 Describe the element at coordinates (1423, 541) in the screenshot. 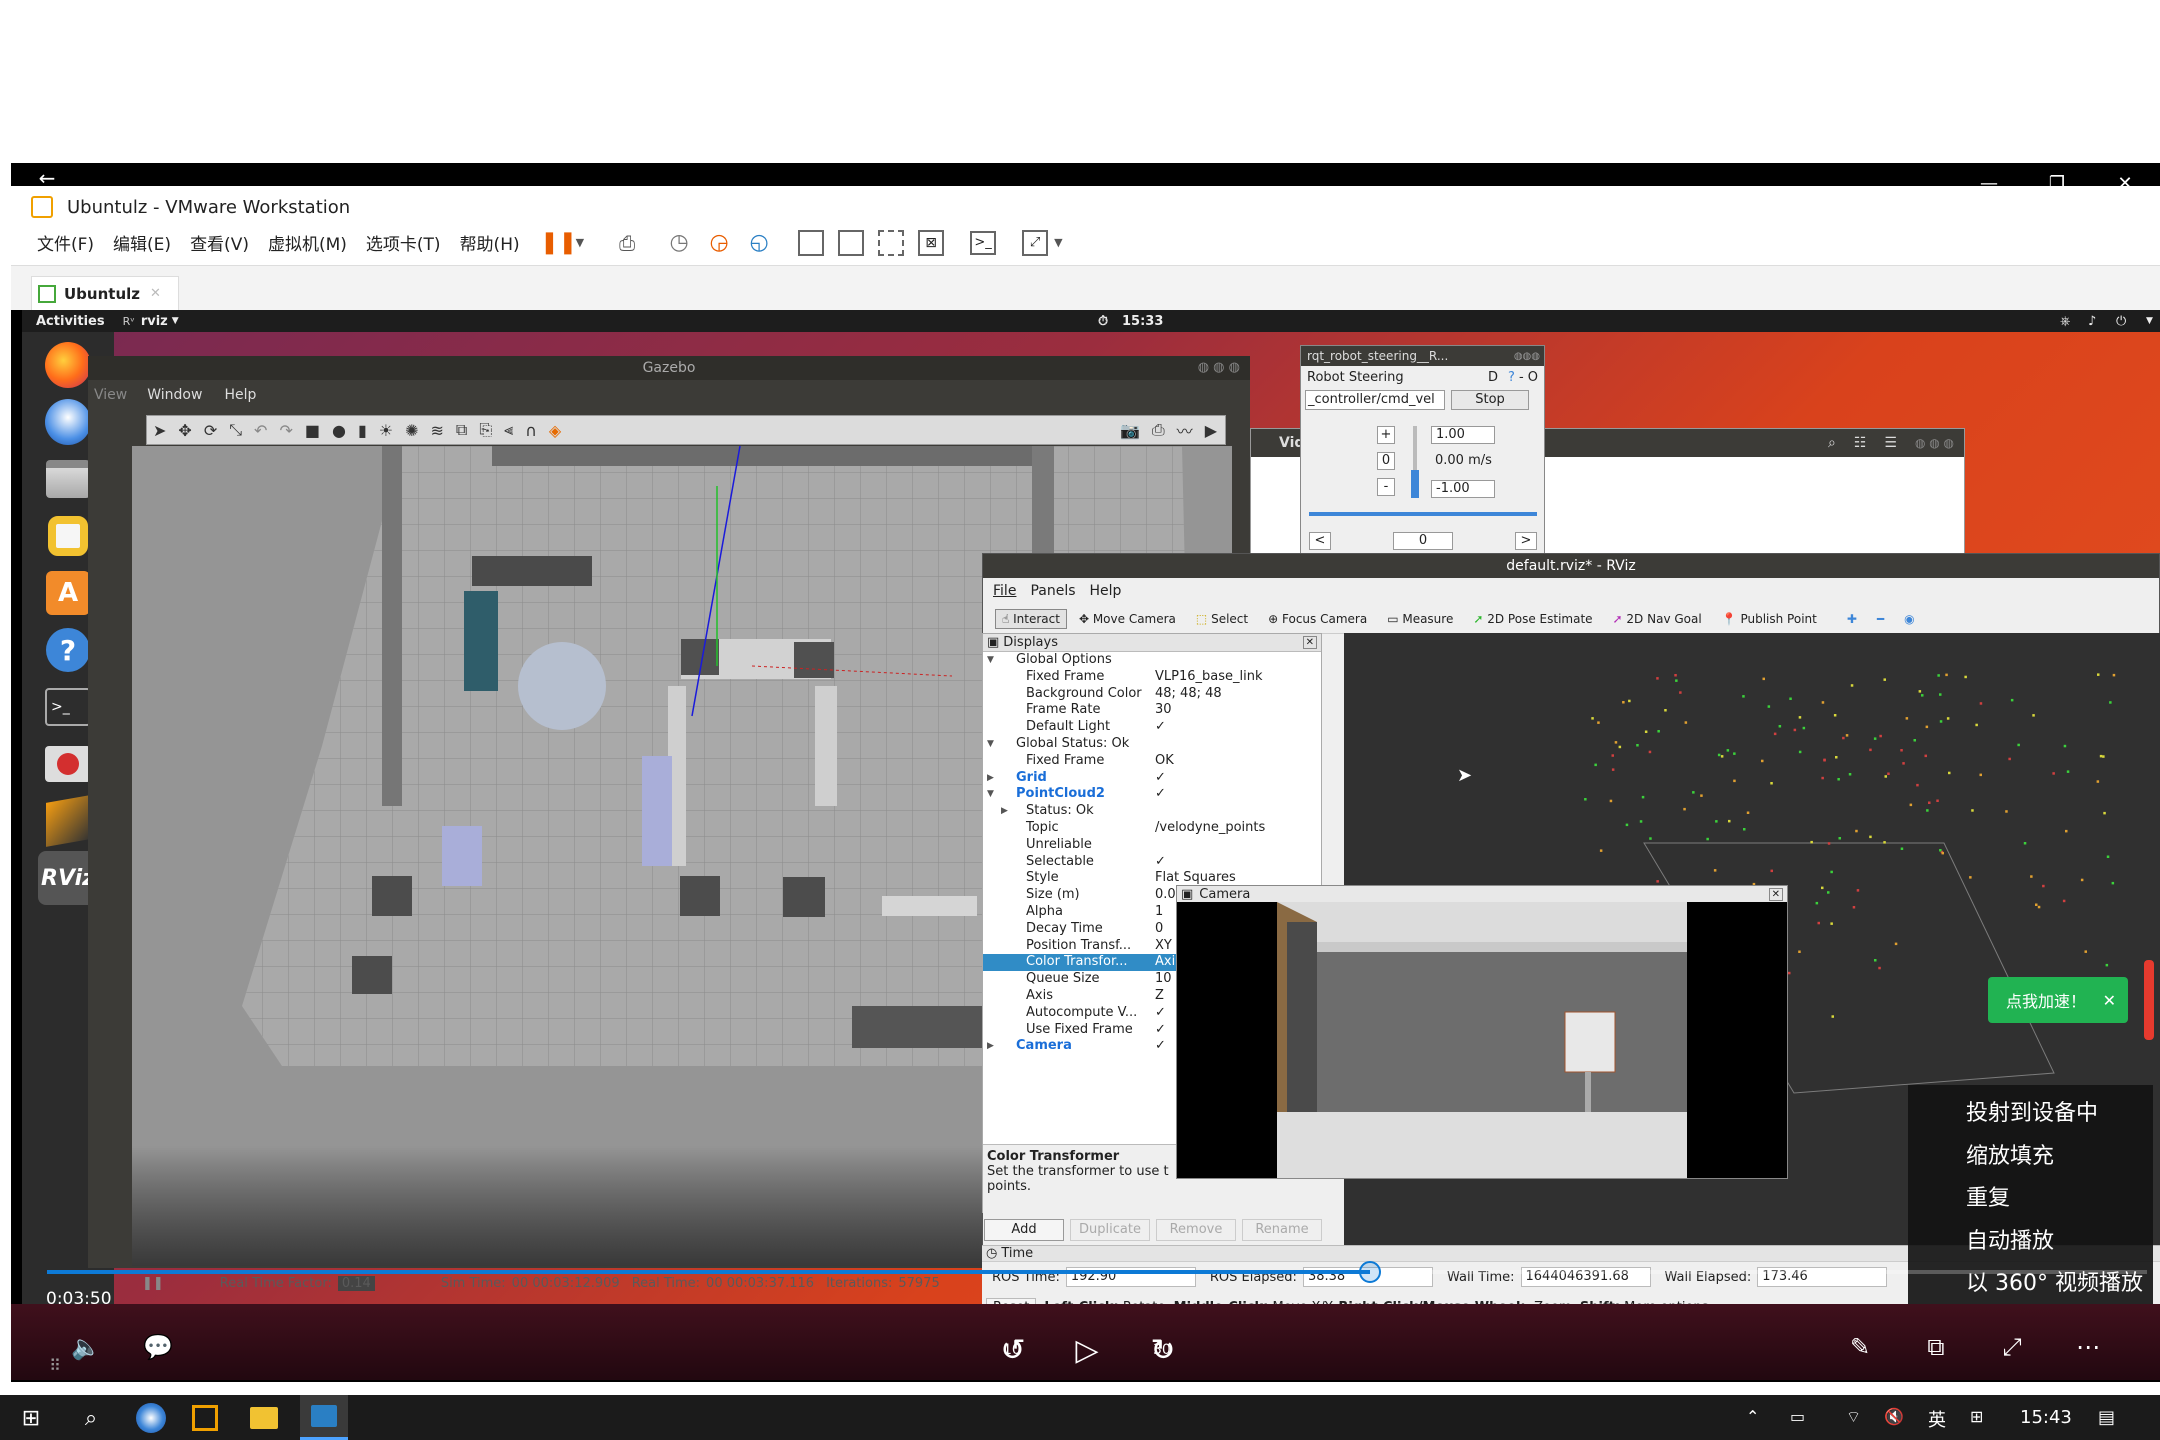

I see `angular-value-input: 0` at that location.